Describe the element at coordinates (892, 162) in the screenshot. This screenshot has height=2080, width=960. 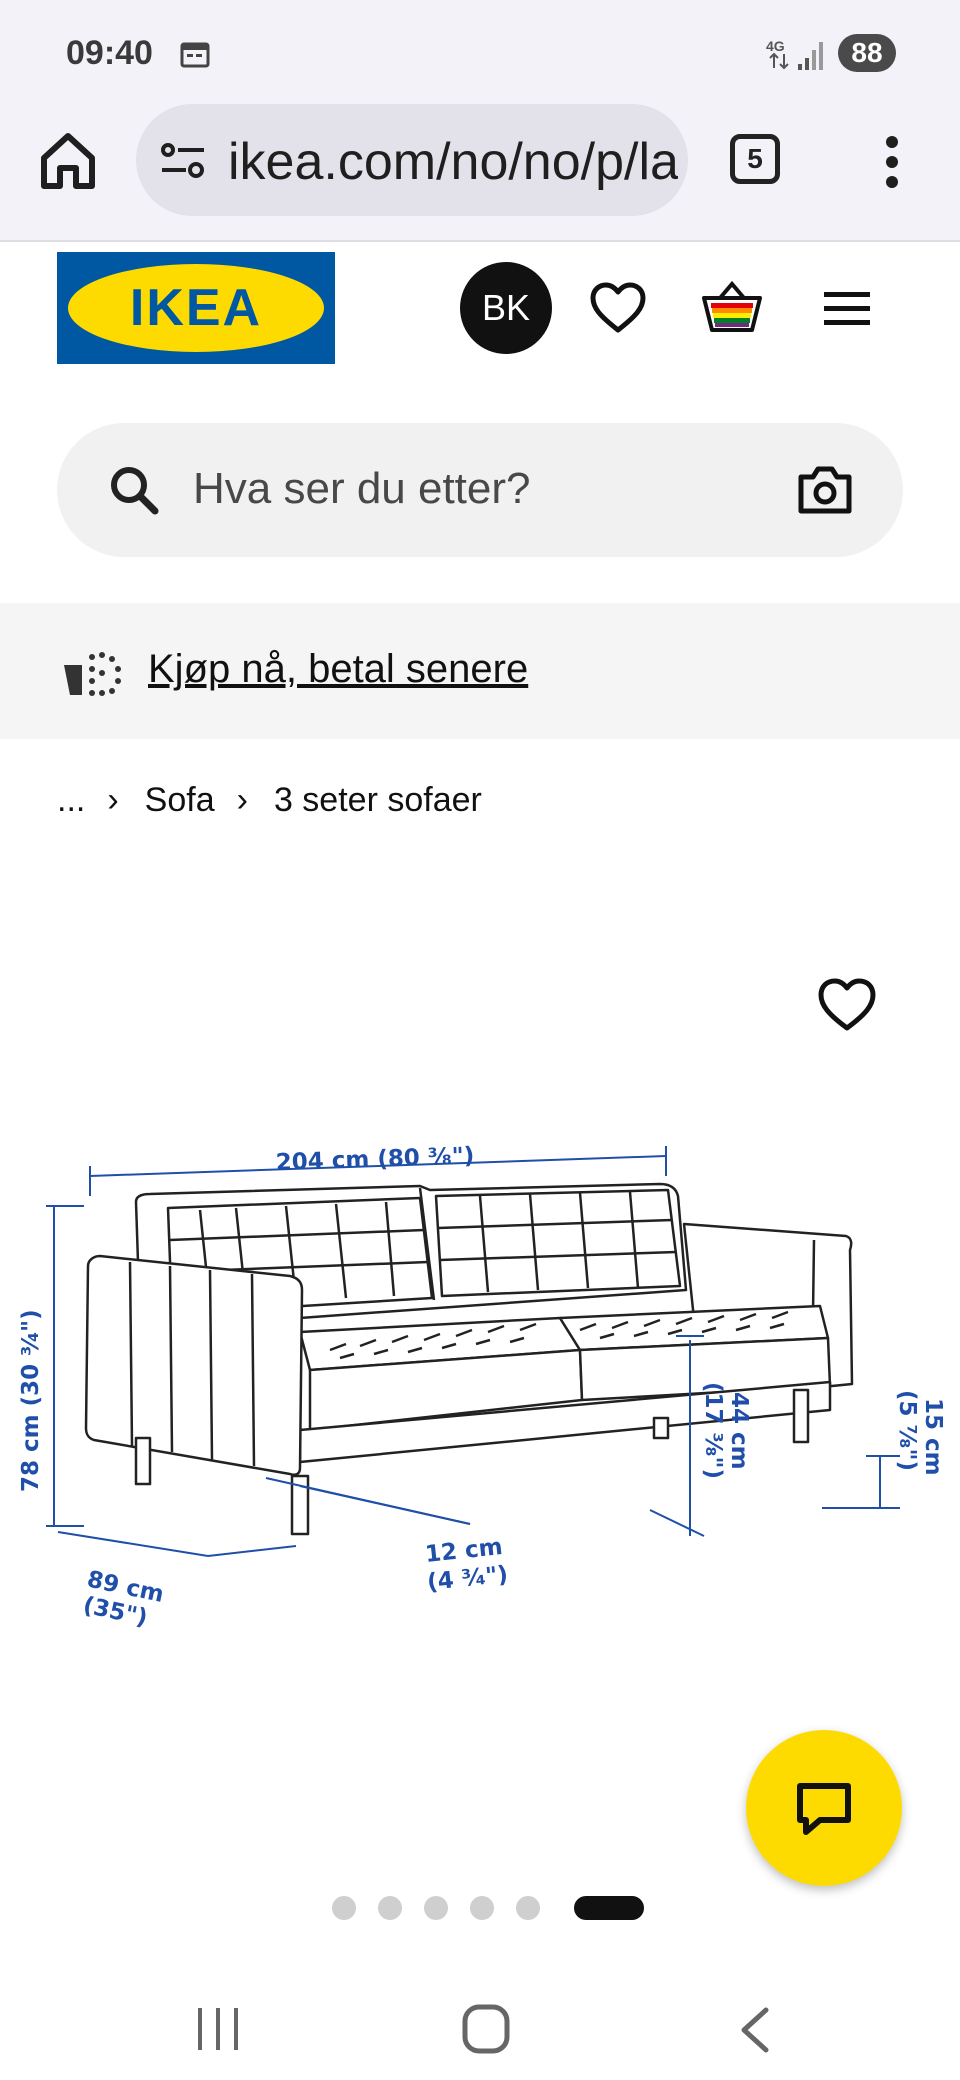
I see `more-options-icon` at that location.